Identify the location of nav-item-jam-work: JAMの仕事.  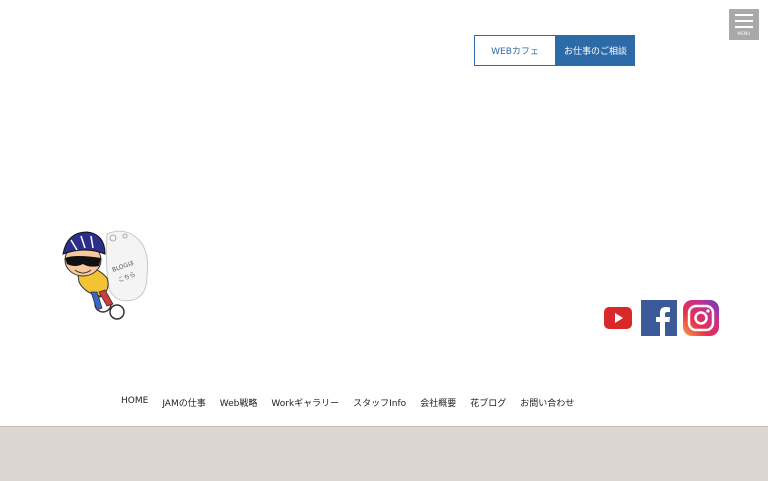
(183, 402).